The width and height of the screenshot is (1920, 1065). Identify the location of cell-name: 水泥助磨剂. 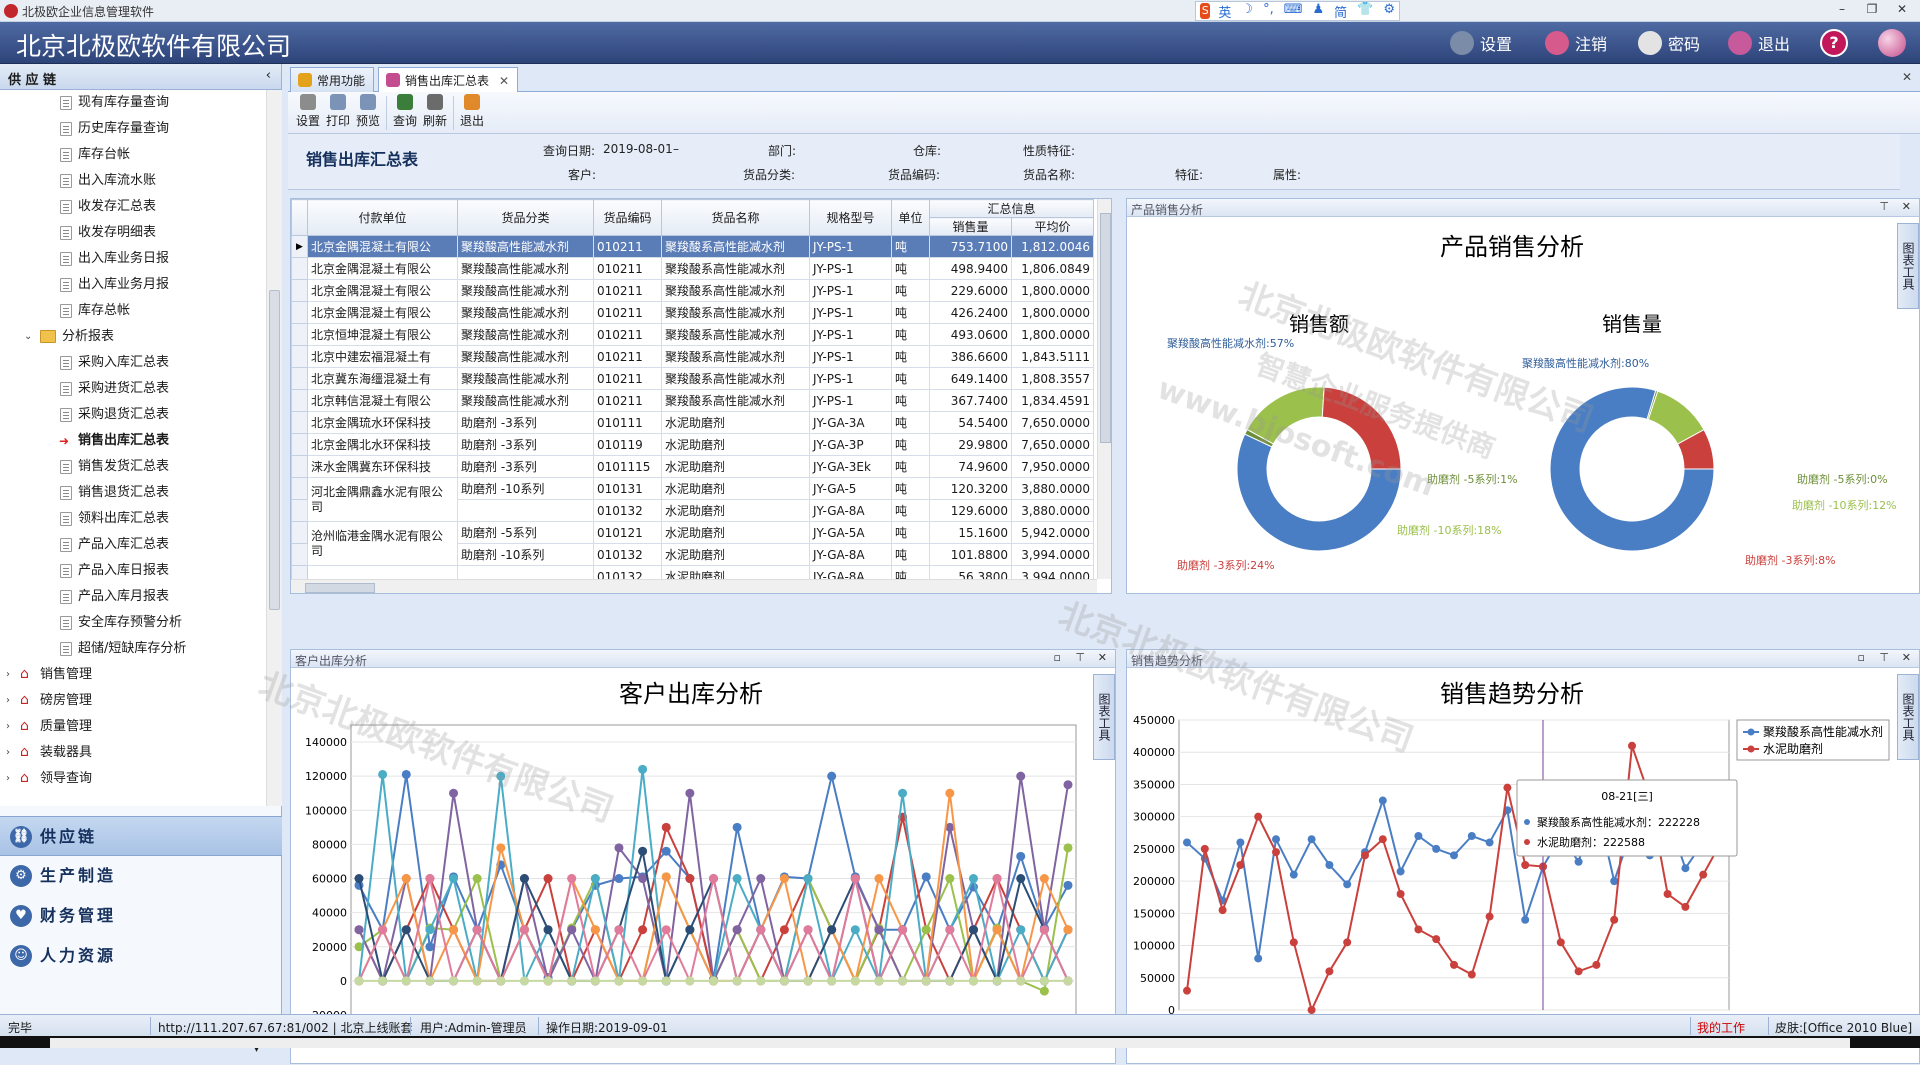
(735, 554).